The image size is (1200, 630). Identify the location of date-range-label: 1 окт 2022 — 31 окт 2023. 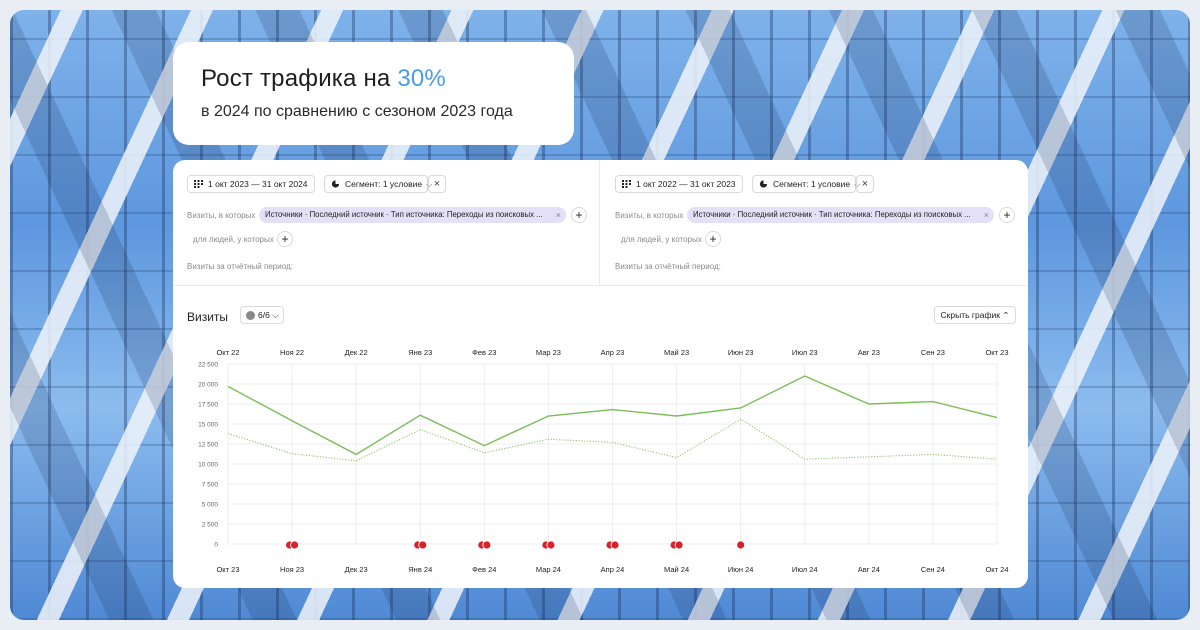
(686, 184).